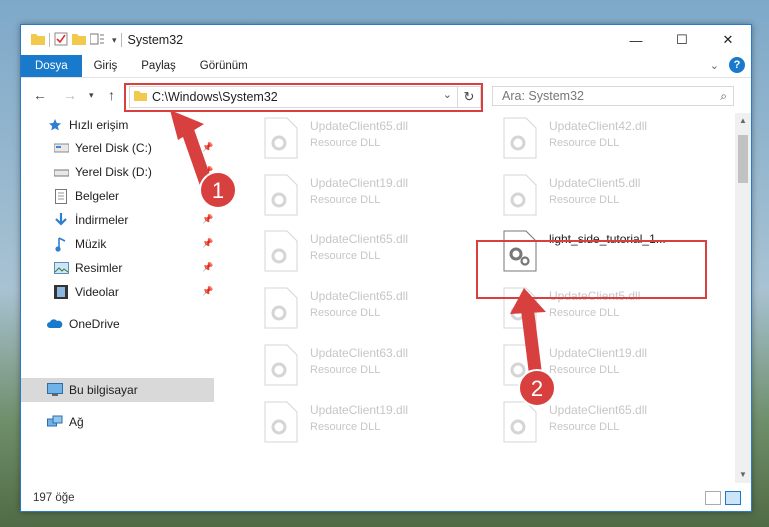  I want to click on recent-locations-icon: ▾, so click(91, 95).